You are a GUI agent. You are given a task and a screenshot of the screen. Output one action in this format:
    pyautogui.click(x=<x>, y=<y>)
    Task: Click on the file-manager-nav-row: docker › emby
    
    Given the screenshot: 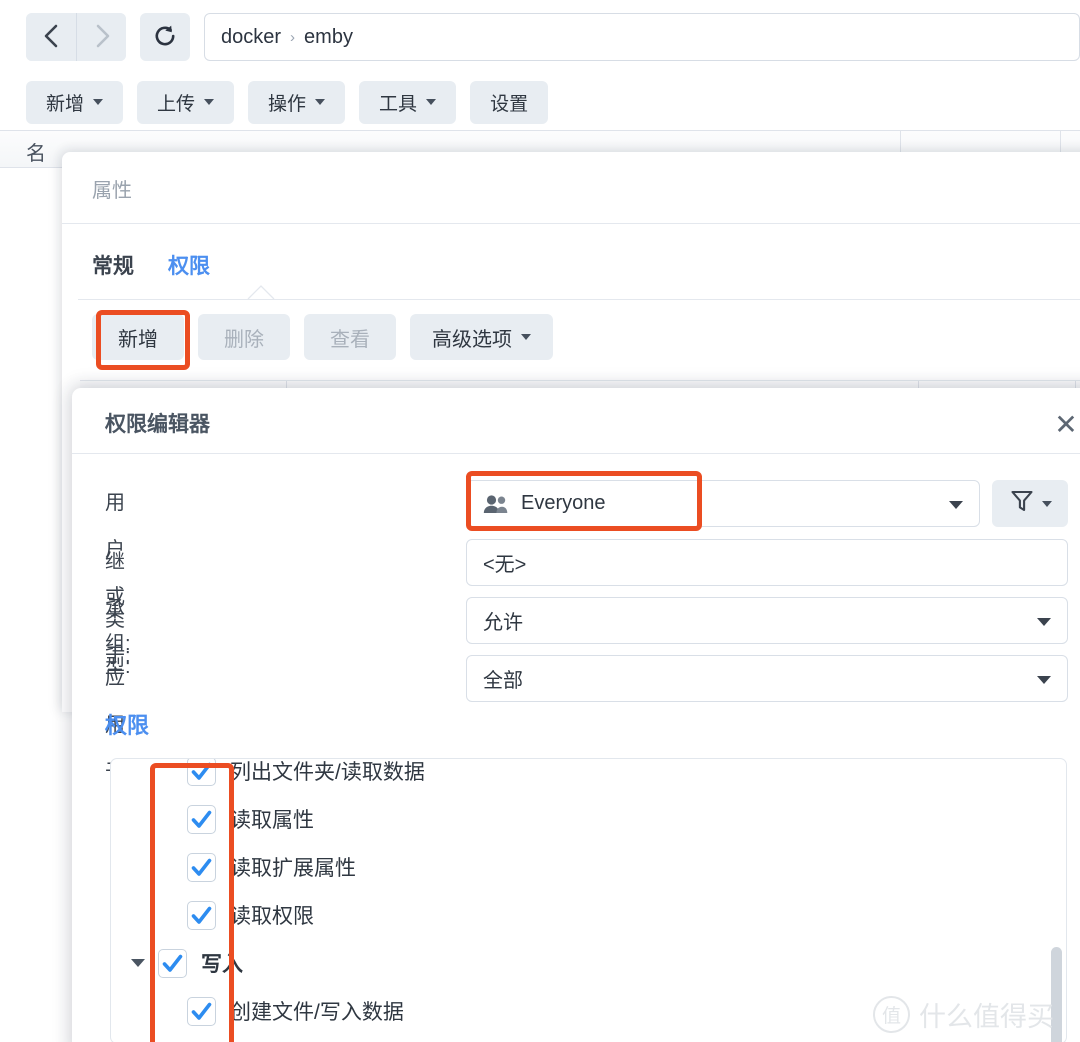 What is the action you would take?
    pyautogui.click(x=540, y=37)
    